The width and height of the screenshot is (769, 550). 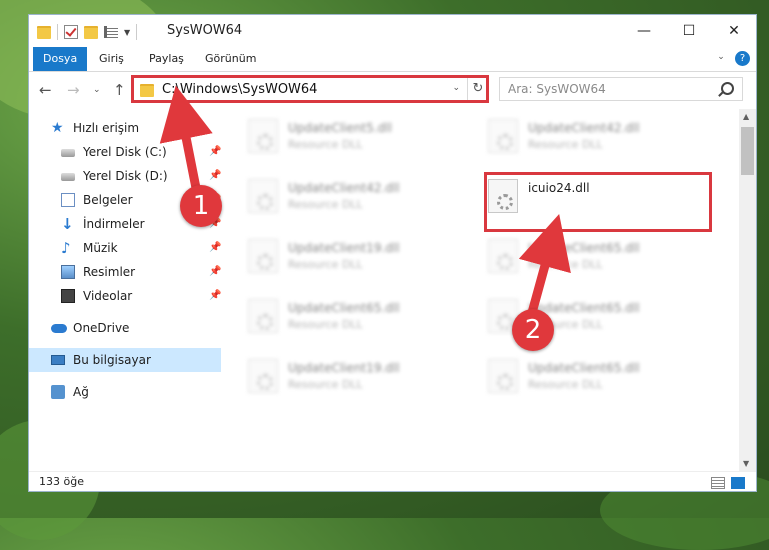 I want to click on step-badge-2: 2, so click(x=533, y=330).